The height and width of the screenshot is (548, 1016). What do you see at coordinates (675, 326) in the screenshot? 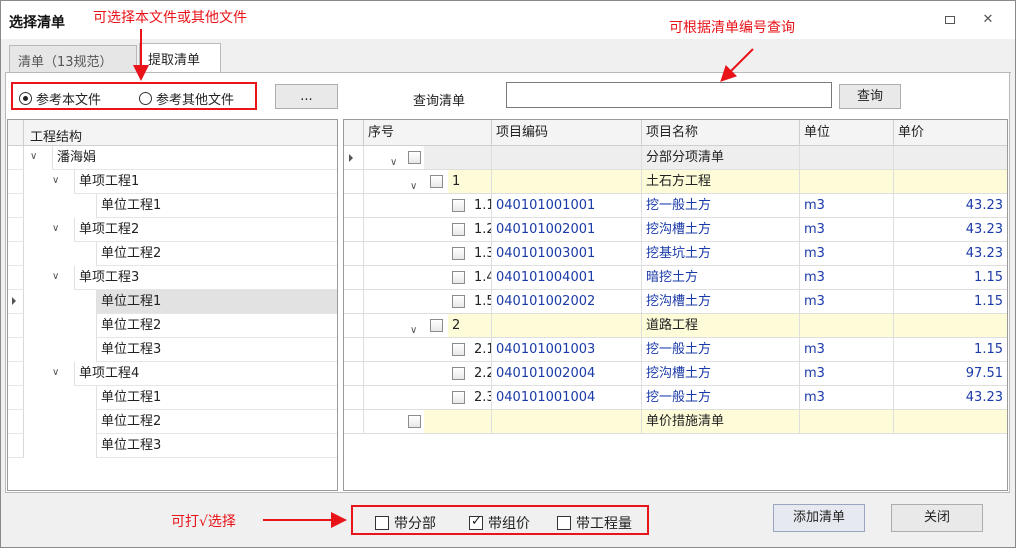
I see `table-row: ∨ 2 道路工程` at bounding box center [675, 326].